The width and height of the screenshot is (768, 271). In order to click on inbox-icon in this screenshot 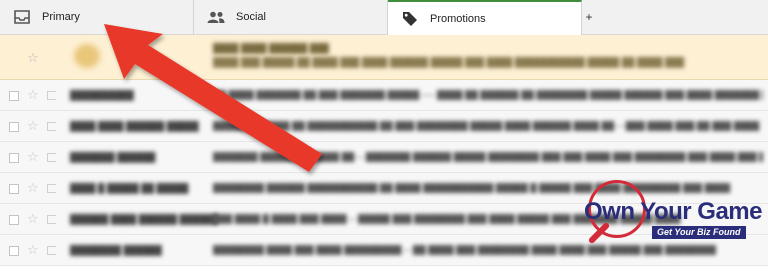, I will do `click(22, 17)`.